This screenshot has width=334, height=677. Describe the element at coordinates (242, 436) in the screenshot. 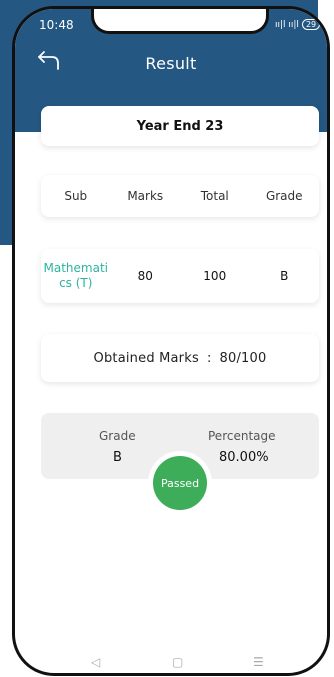

I see `percentage-label: Percentage` at that location.